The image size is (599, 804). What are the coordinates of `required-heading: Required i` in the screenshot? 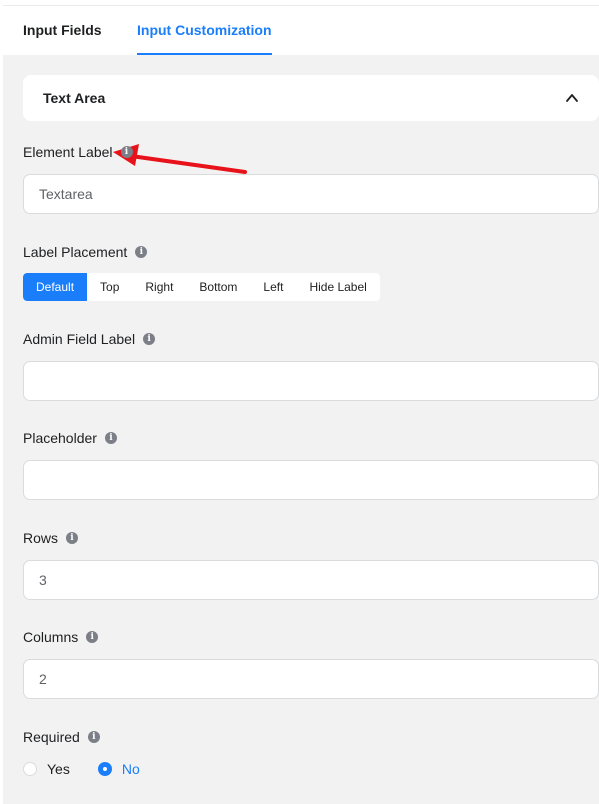 It's located at (61, 737).